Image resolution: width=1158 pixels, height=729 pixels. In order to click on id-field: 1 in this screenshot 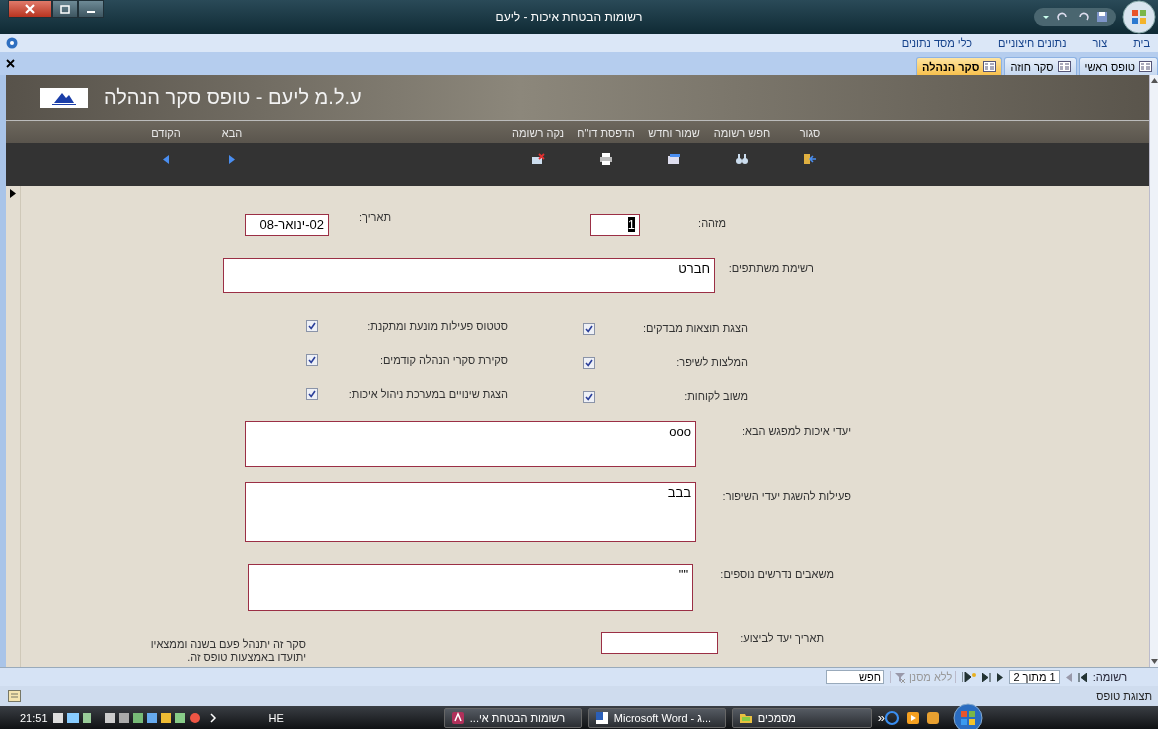, I will do `click(615, 225)`.